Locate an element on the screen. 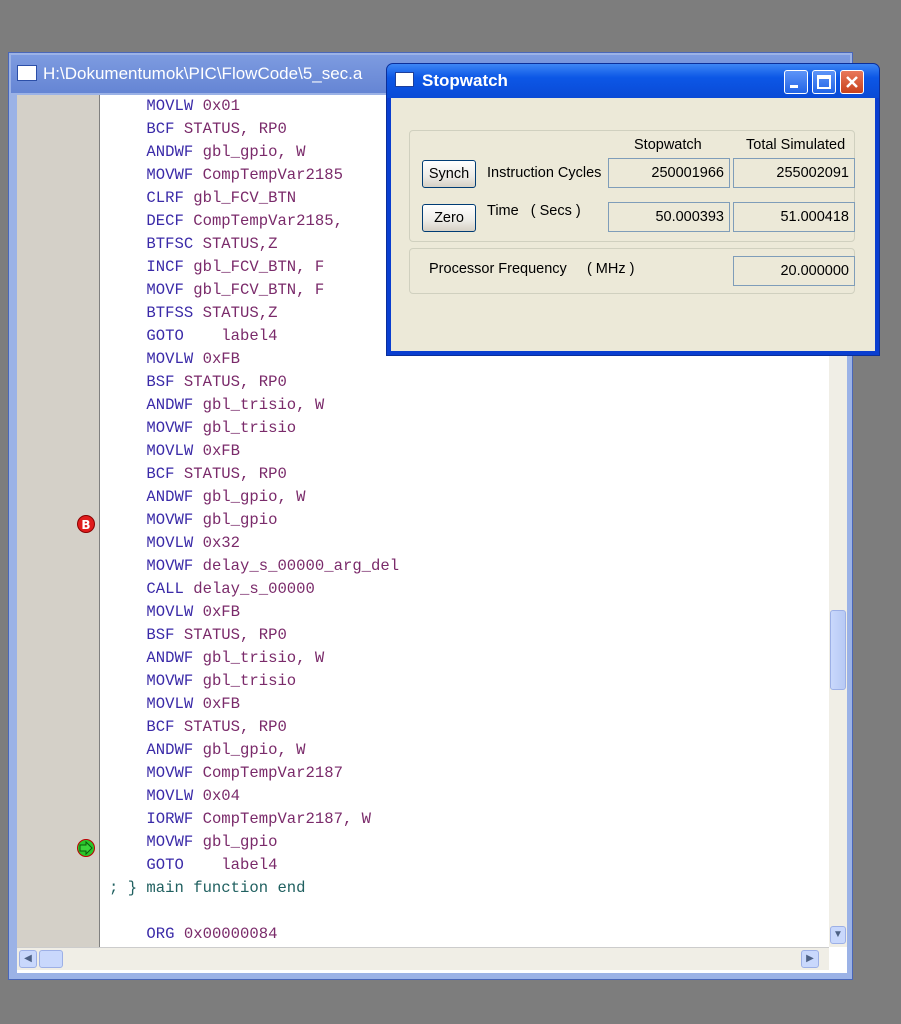  time-secs-label: Time ( Secs ) is located at coordinates (534, 211).